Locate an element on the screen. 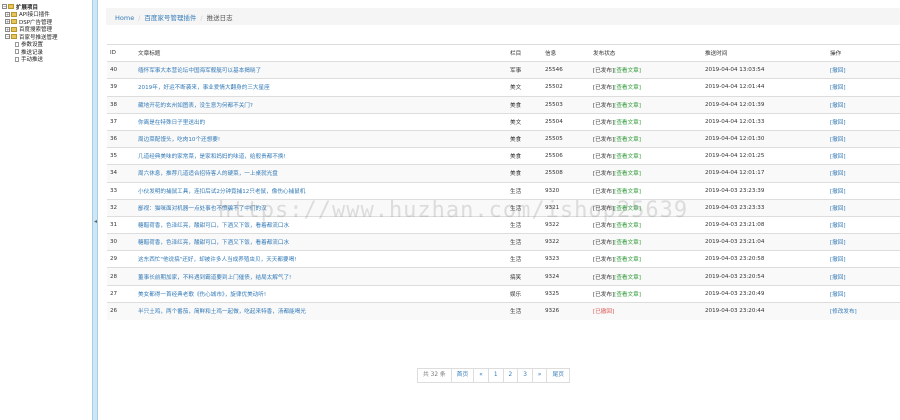  pagination-page-2: 2 is located at coordinates (510, 375).